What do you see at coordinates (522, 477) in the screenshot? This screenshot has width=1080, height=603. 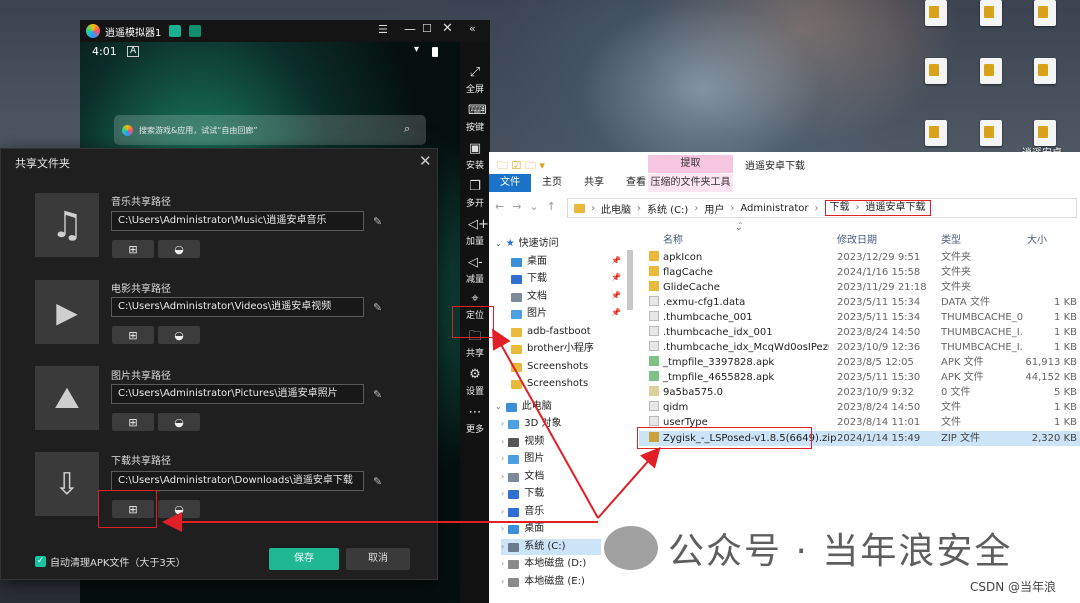 I see `tree-item-documents-pc: › 文档` at bounding box center [522, 477].